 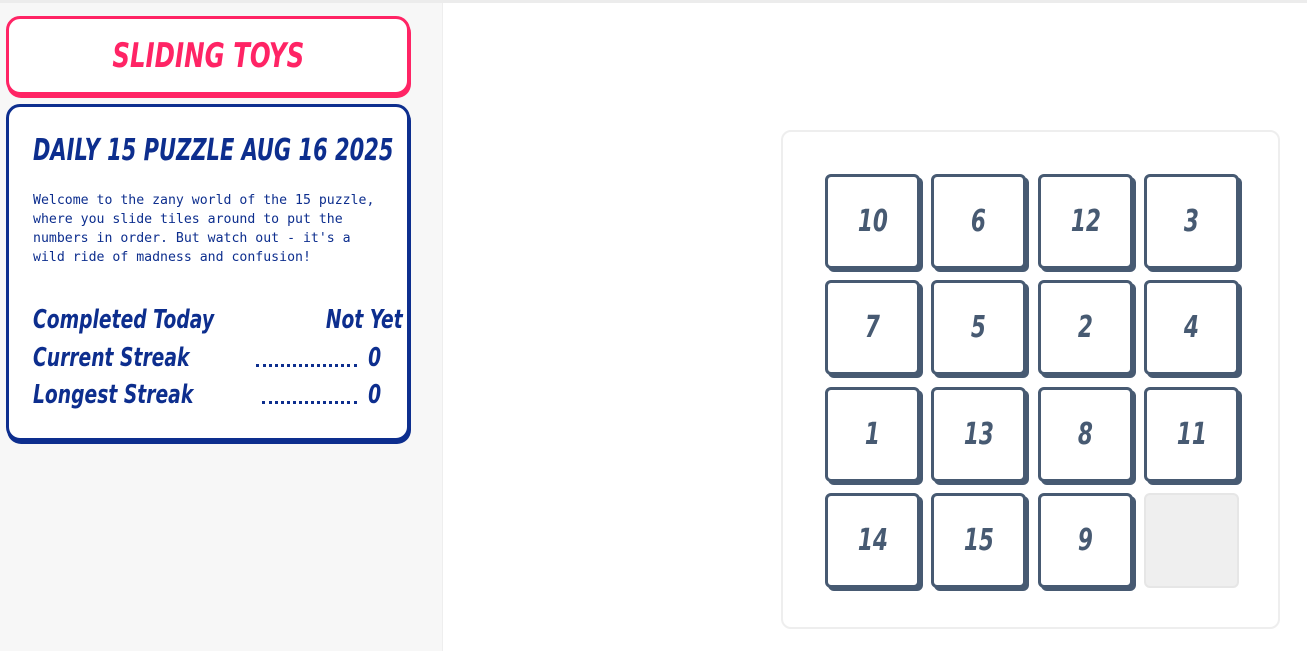 I want to click on tile-number: 11, so click(x=1191, y=434).